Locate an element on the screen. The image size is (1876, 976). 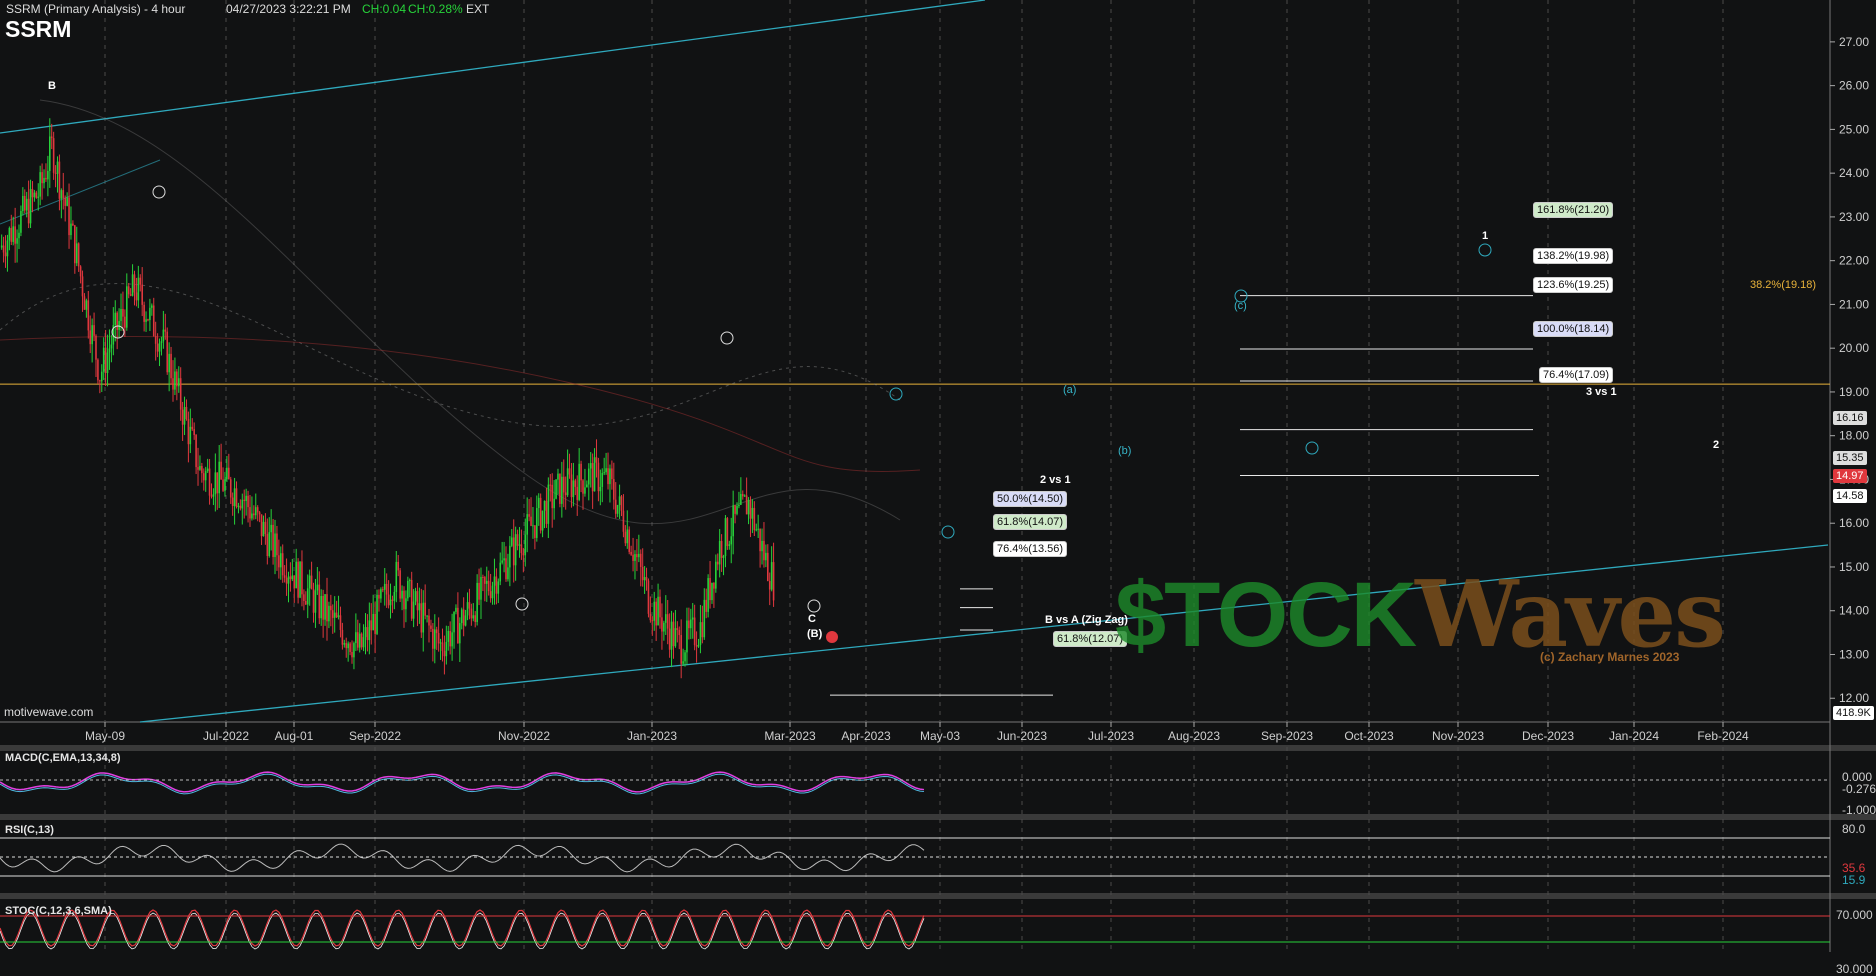
y-tick-label: 14.00 is located at coordinates (1854, 611).